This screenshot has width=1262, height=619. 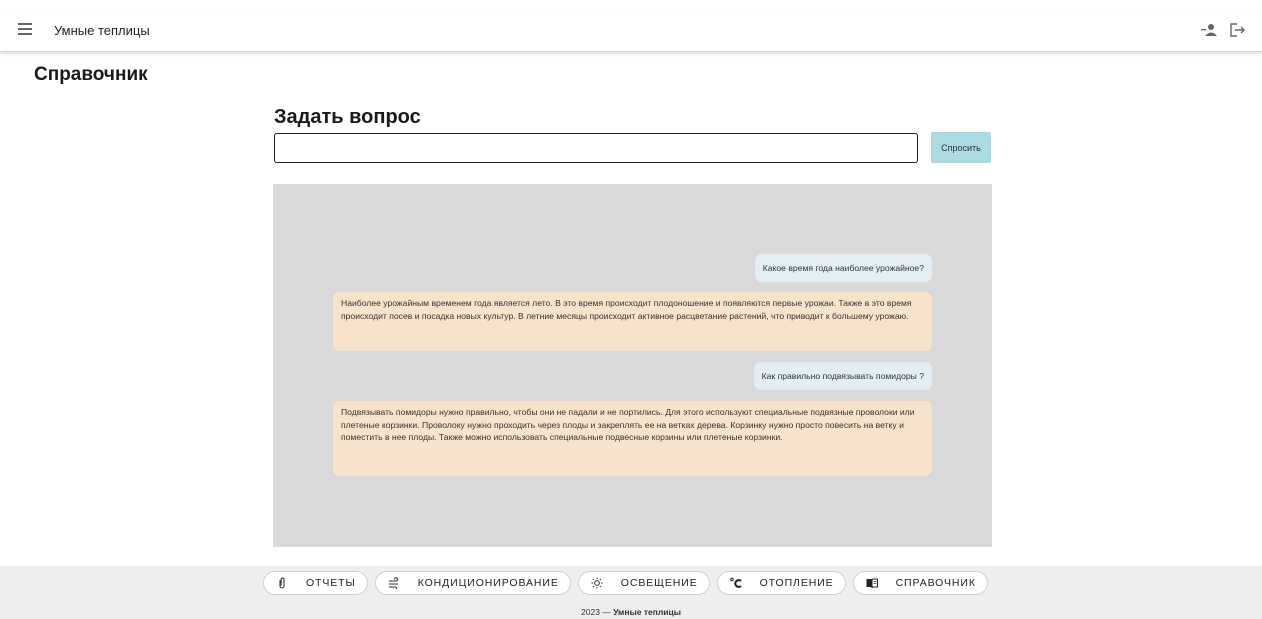 I want to click on copyright: 2023 — Умные теплицы, so click(x=631, y=612).